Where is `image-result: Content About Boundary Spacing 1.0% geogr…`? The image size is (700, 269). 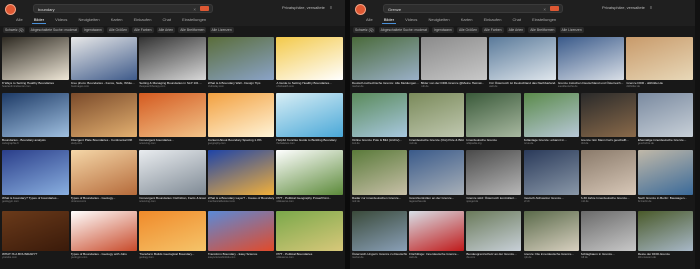
image-result: Content About Boundary Spacing 1.0% geogr… is located at coordinates (241, 120).